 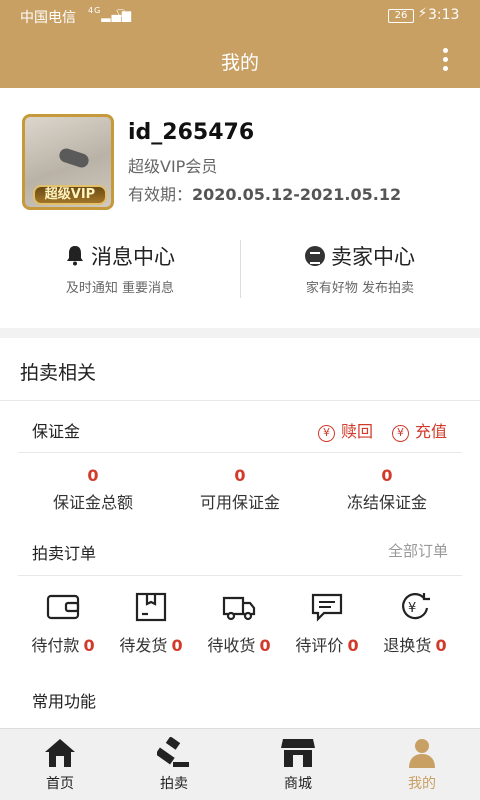 What do you see at coordinates (240, 44) in the screenshot?
I see `header-bar: 中国电信 4G▂▄▆ ⌔ 26 ⚡ 3:13 我的` at bounding box center [240, 44].